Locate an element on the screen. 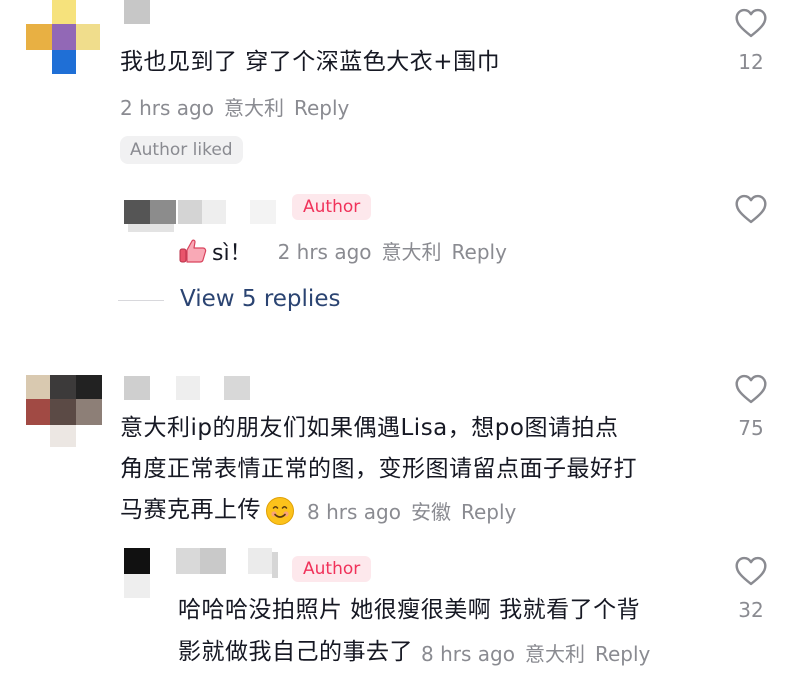 The height and width of the screenshot is (674, 800). author-liked-badge: Author liked is located at coordinates (181, 150).